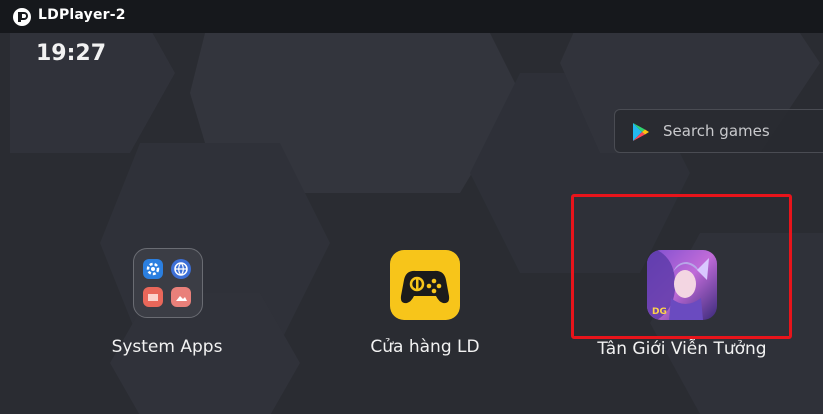 The height and width of the screenshot is (414, 823). What do you see at coordinates (641, 132) in the screenshot?
I see `google-play-icon` at bounding box center [641, 132].